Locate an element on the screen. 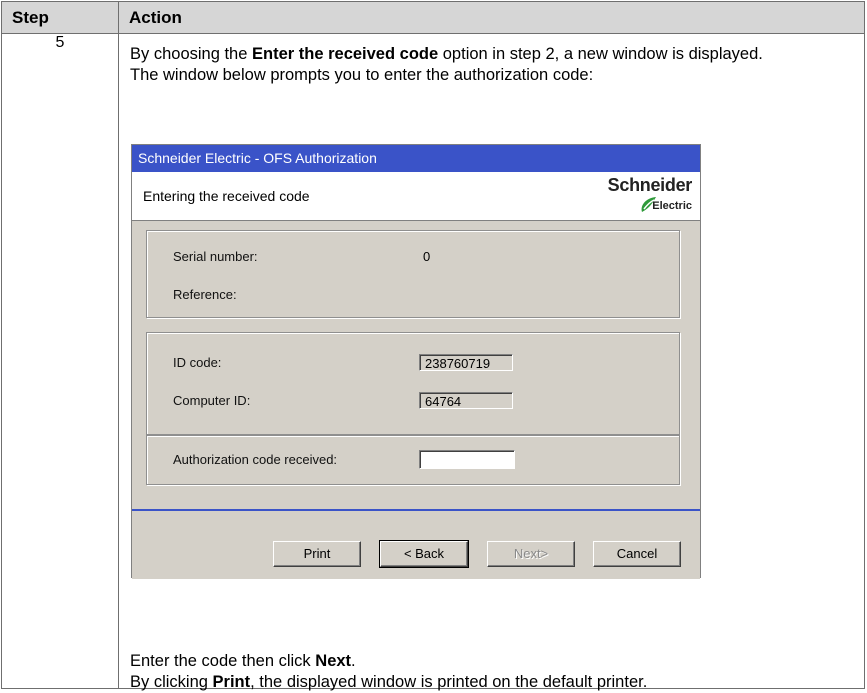  print-keyword: Print is located at coordinates (231, 682).